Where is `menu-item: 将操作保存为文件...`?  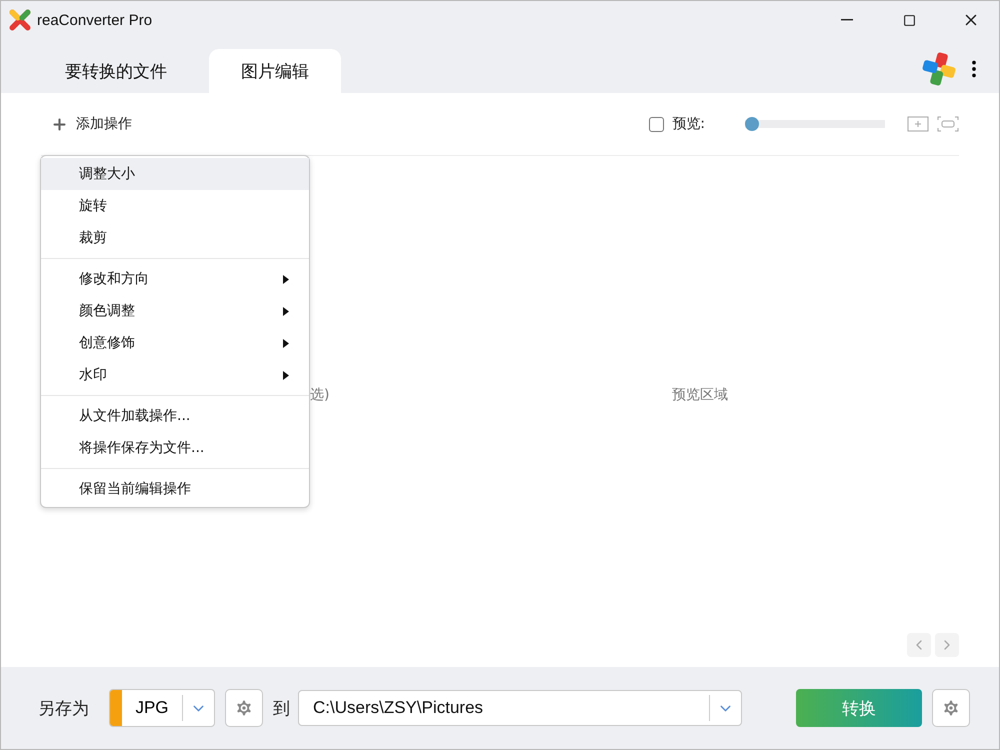 menu-item: 将操作保存为文件... is located at coordinates (175, 448).